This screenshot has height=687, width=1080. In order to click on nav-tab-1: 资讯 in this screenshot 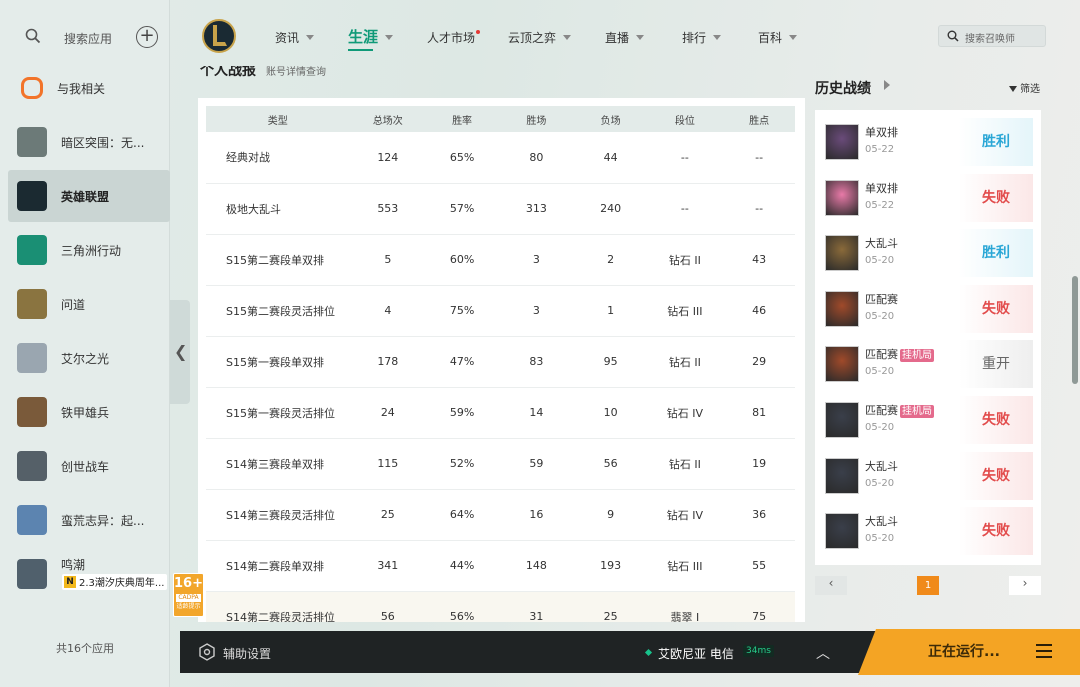, I will do `click(295, 37)`.